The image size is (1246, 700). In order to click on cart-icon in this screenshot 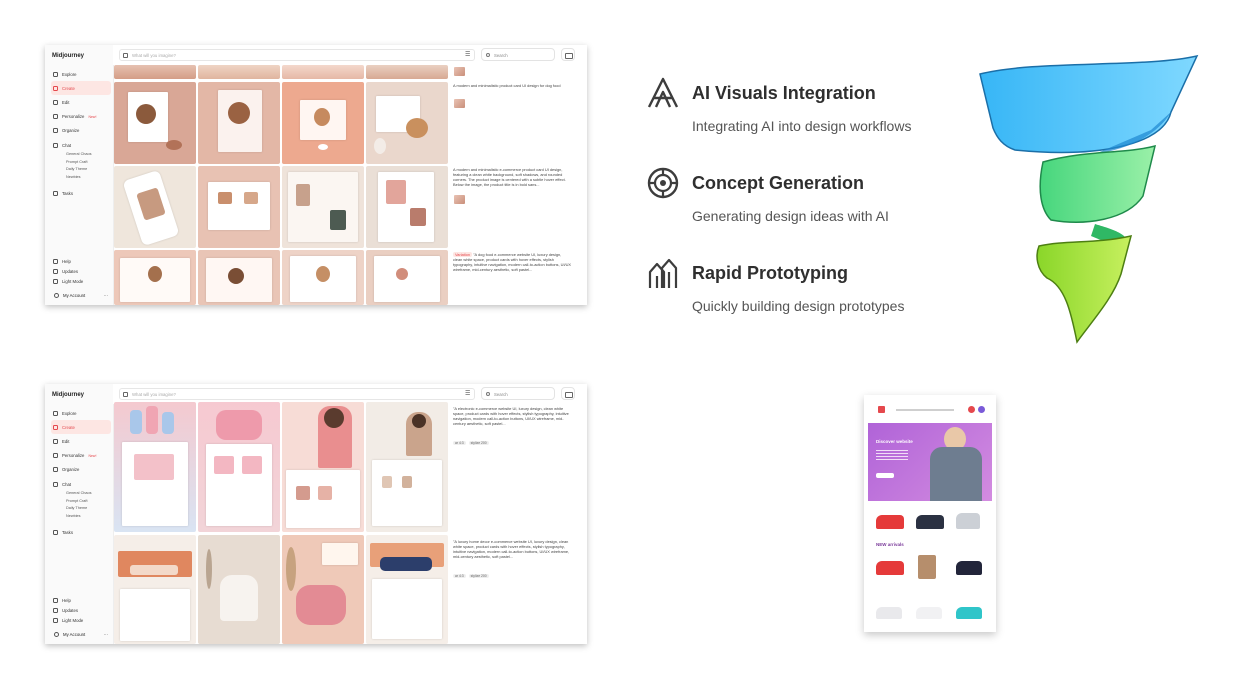, I will do `click(971, 409)`.